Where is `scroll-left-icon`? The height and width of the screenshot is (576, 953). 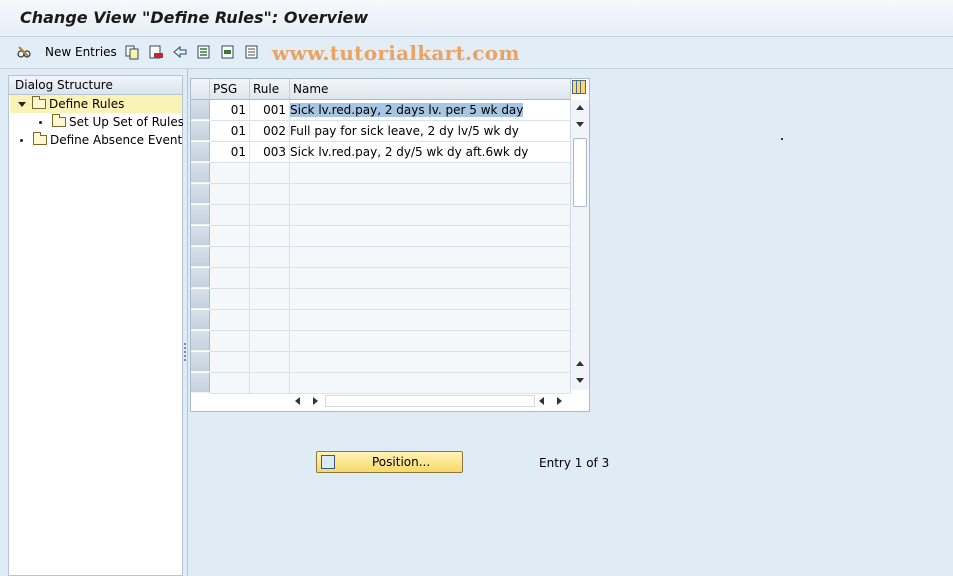
scroll-left-icon is located at coordinates (297, 401).